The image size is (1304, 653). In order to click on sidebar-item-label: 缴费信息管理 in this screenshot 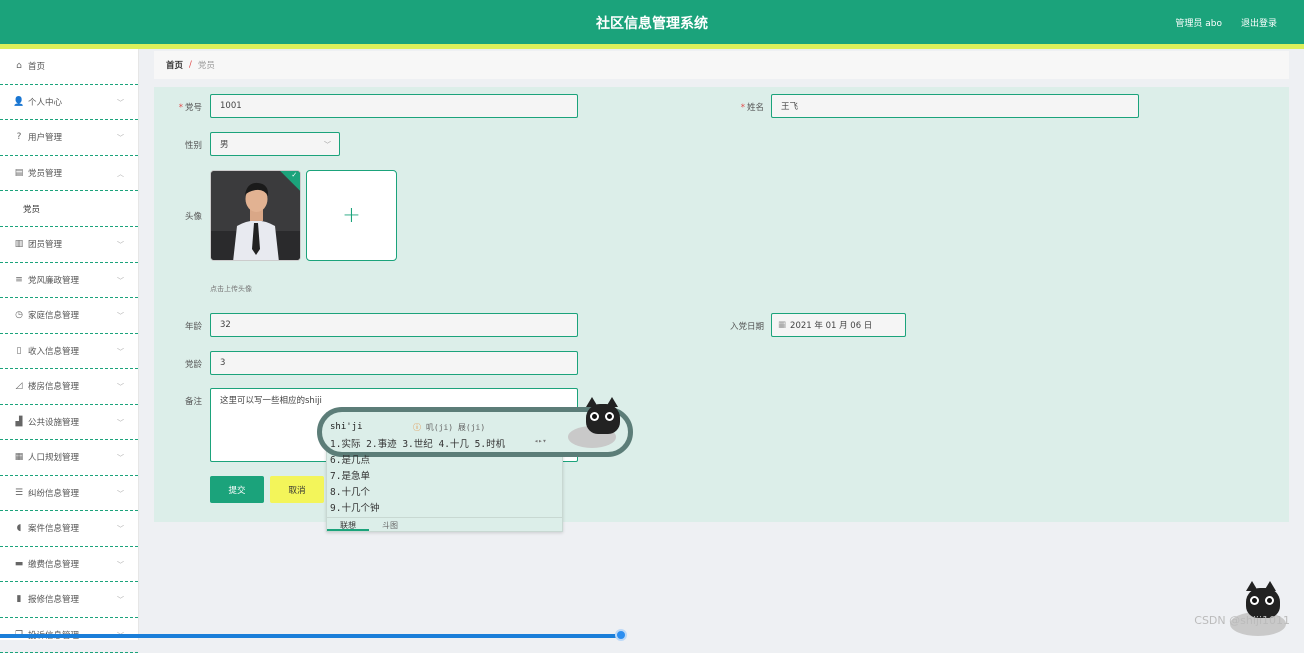, I will do `click(53, 564)`.